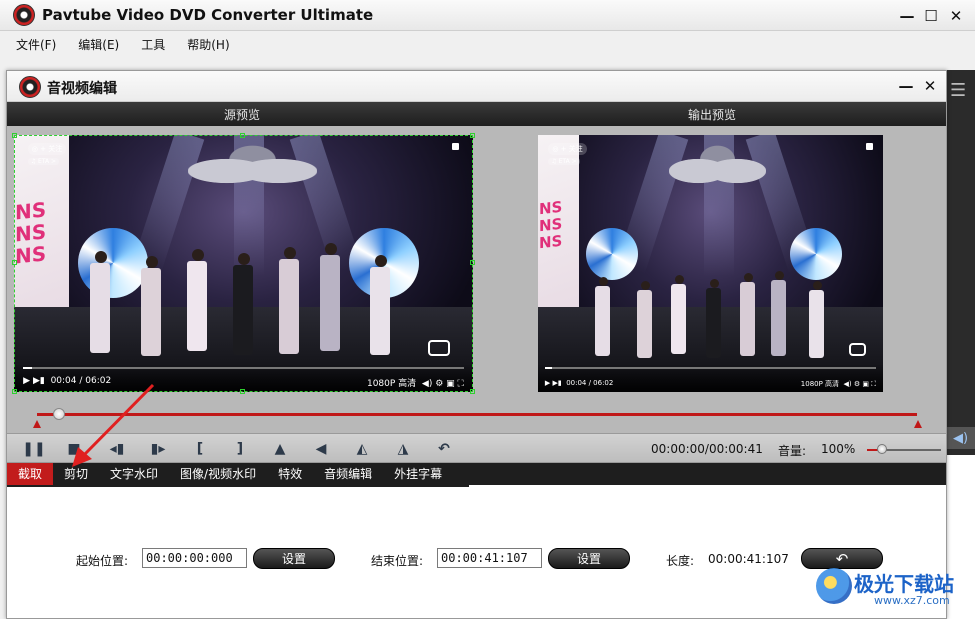 The image size is (975, 619). Describe the element at coordinates (869, 146) in the screenshot. I see `video-corner-badge` at that location.